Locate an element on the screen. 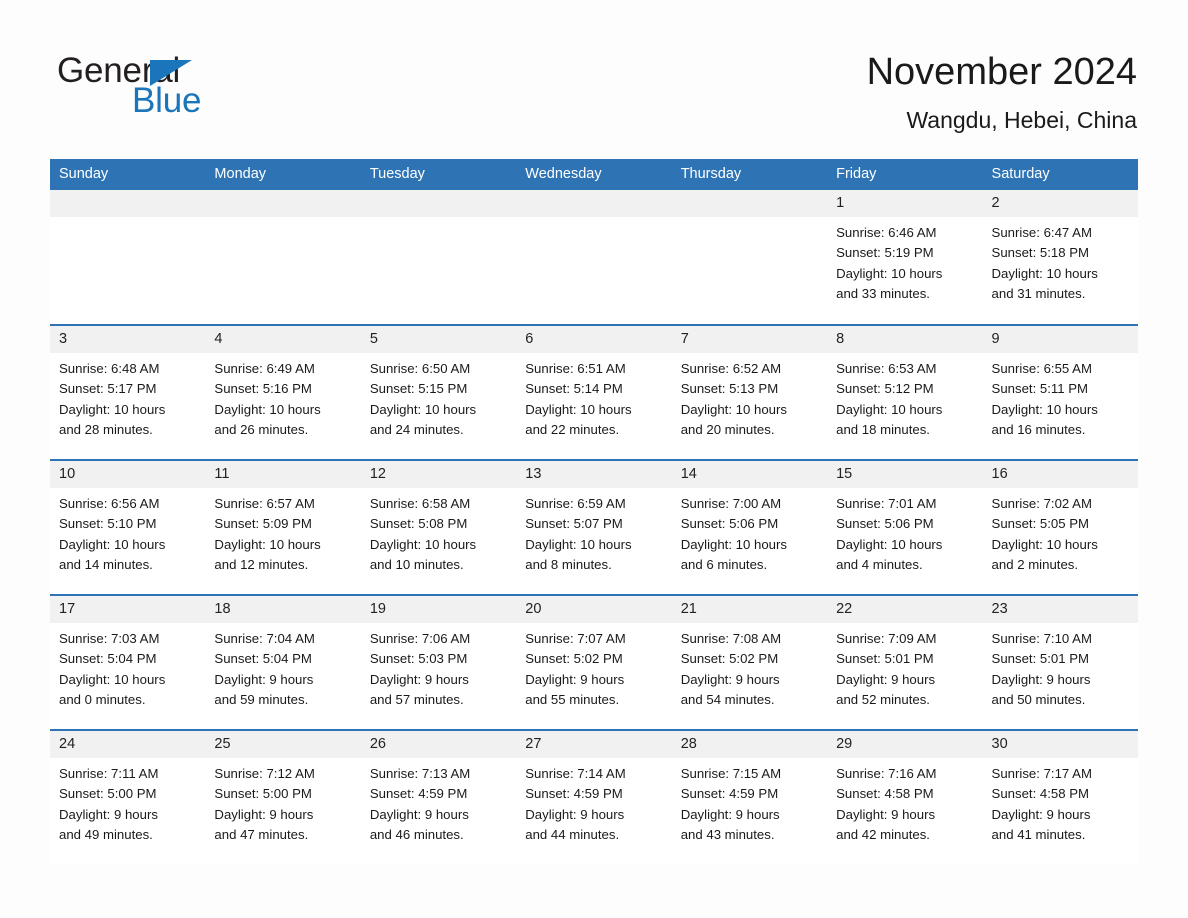 The image size is (1188, 918). daylight-duration-line-2: and 49 minutes. is located at coordinates (106, 834).